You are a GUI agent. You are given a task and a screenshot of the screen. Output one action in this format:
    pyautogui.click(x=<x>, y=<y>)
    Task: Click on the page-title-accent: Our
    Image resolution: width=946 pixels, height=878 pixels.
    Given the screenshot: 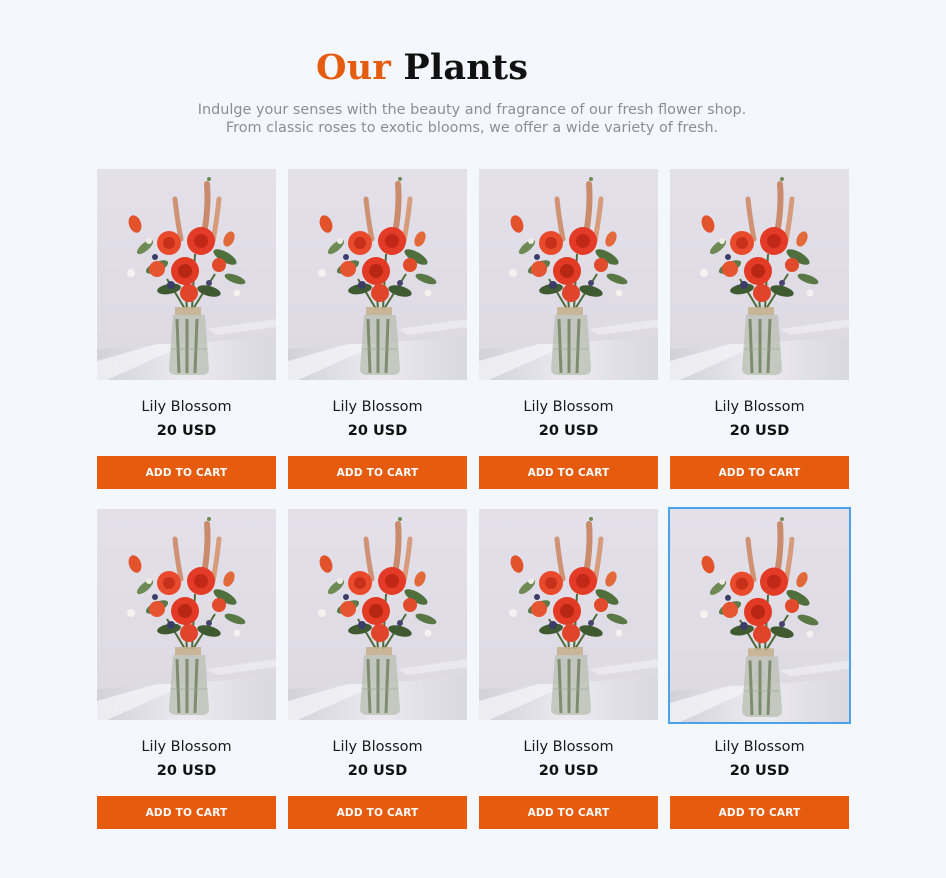 What is the action you would take?
    pyautogui.click(x=353, y=67)
    